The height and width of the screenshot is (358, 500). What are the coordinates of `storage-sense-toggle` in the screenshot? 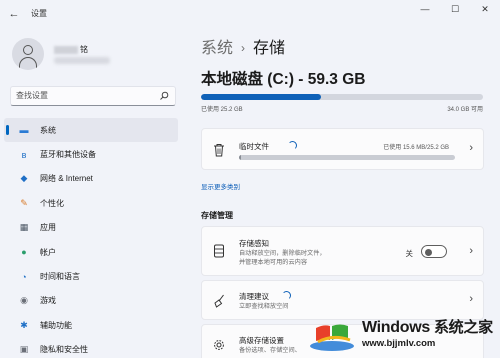 It's located at (434, 251).